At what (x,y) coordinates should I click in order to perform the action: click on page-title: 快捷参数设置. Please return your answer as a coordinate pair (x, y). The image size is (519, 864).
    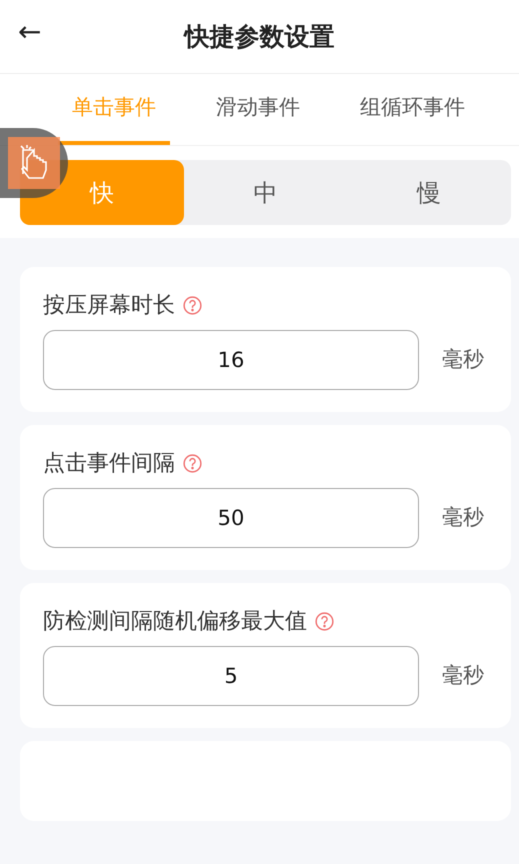
    Looking at the image, I should click on (259, 36).